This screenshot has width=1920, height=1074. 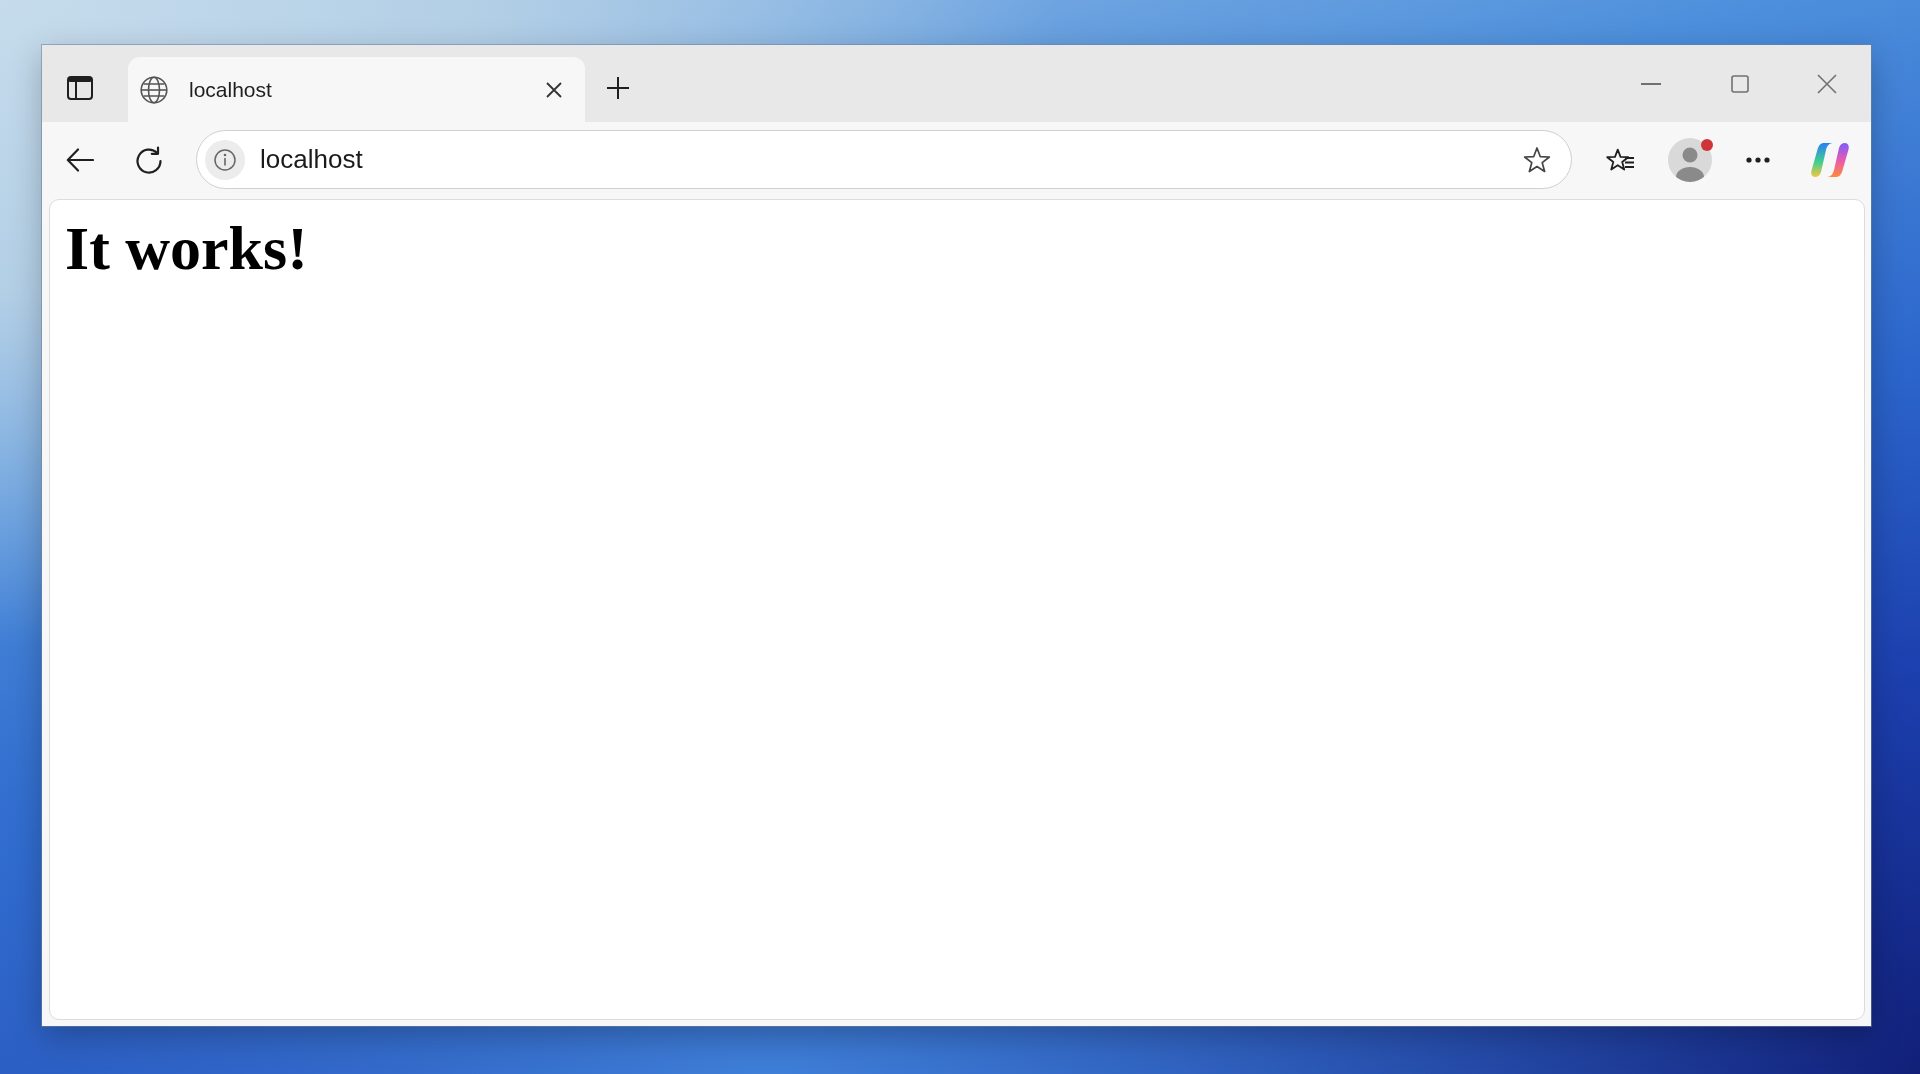 What do you see at coordinates (1758, 159) in the screenshot?
I see `more-options-icon` at bounding box center [1758, 159].